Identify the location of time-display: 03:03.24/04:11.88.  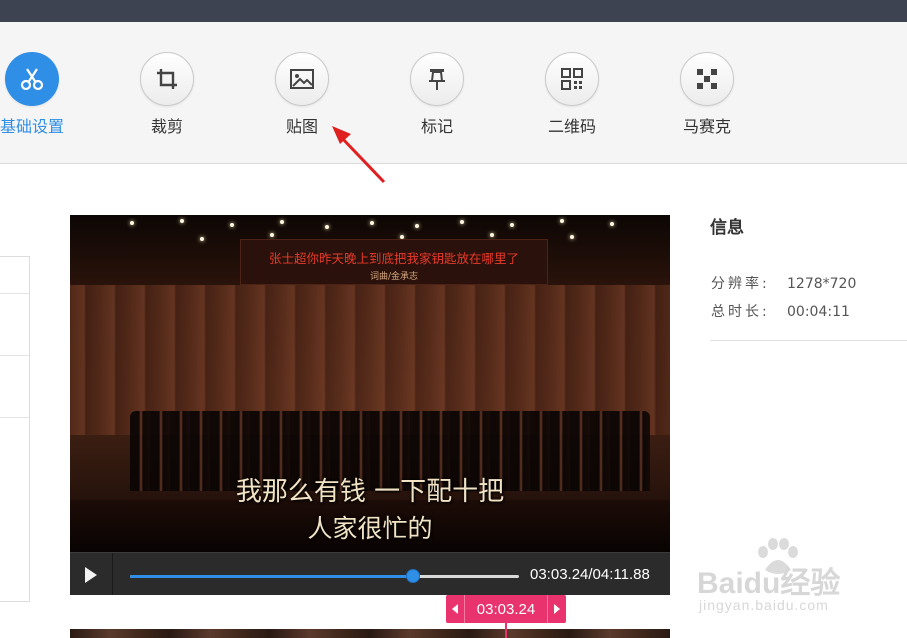
(590, 574).